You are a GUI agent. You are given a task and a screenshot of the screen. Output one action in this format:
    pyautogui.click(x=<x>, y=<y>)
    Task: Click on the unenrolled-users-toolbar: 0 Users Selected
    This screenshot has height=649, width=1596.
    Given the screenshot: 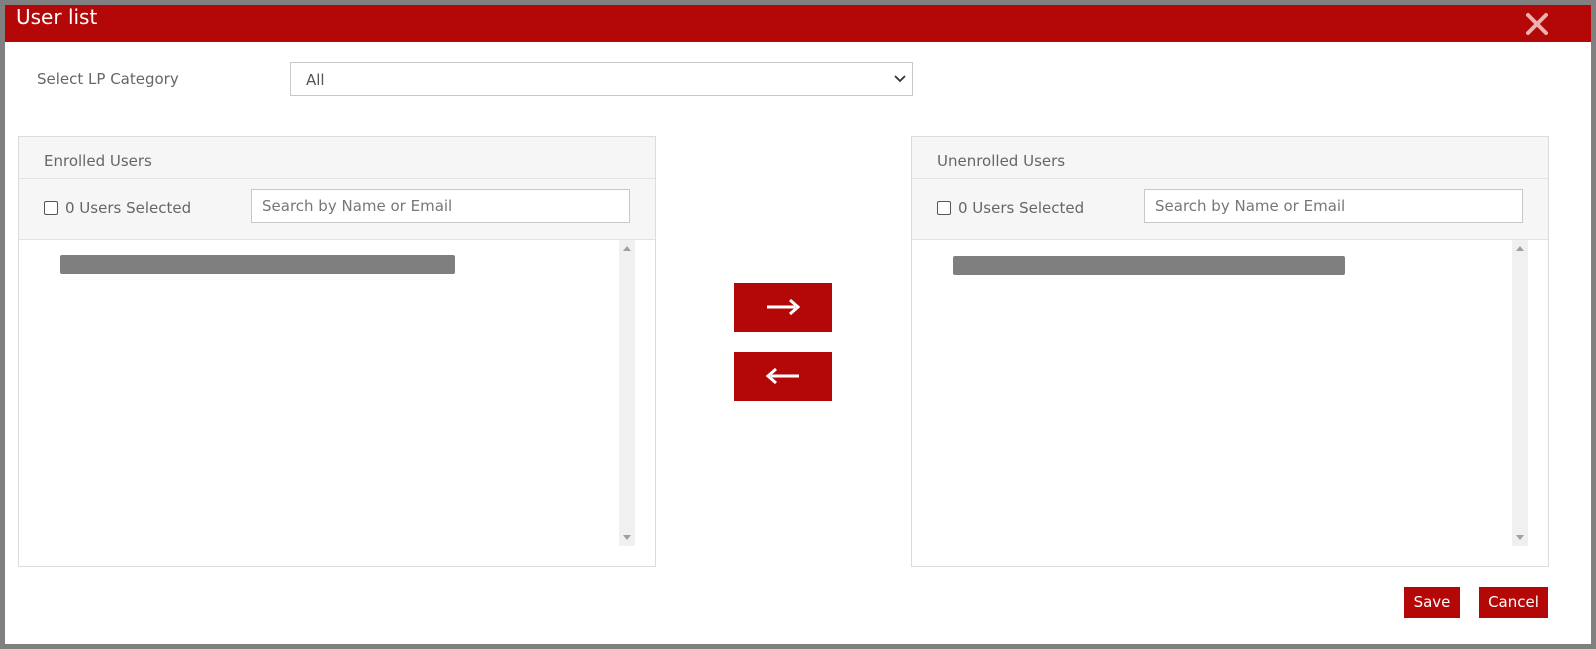 What is the action you would take?
    pyautogui.click(x=1230, y=209)
    